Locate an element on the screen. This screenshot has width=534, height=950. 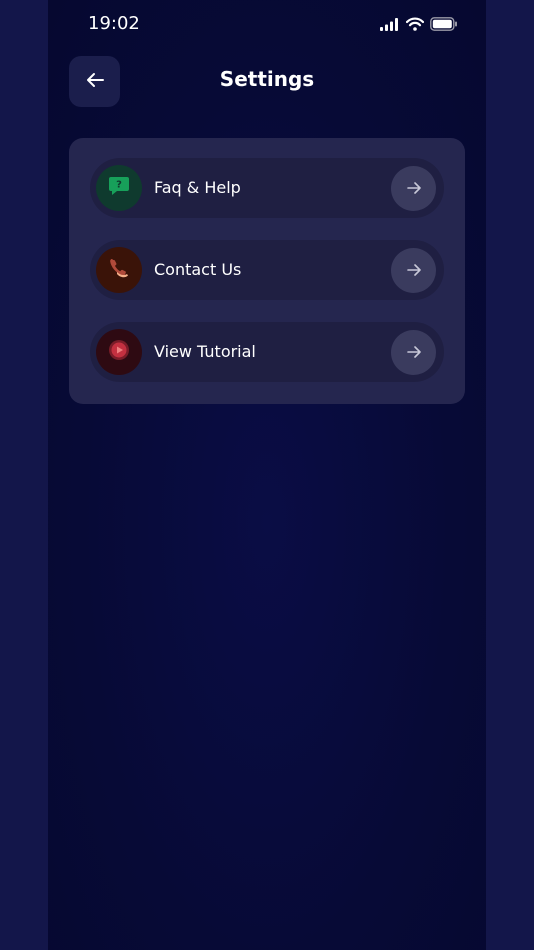
status-time: 19:02 is located at coordinates (114, 23).